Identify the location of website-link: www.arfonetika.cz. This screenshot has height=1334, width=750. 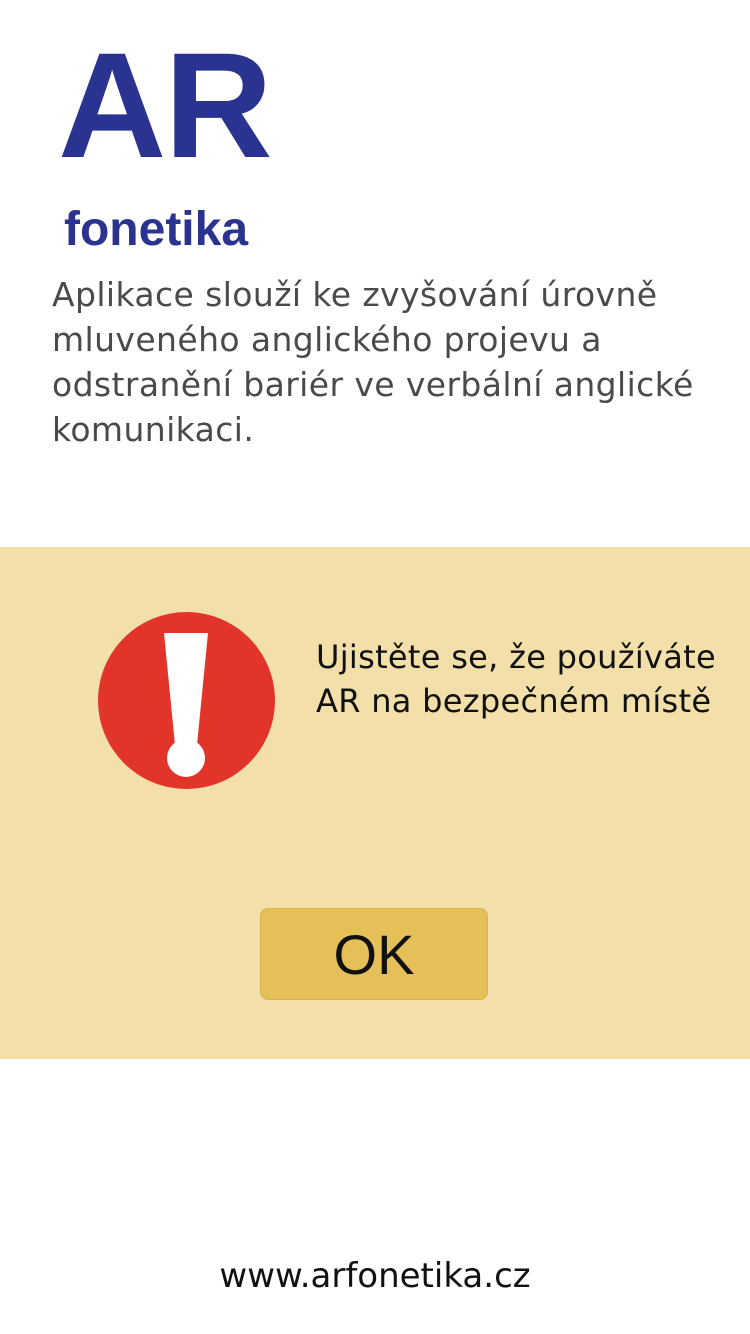
(375, 1276).